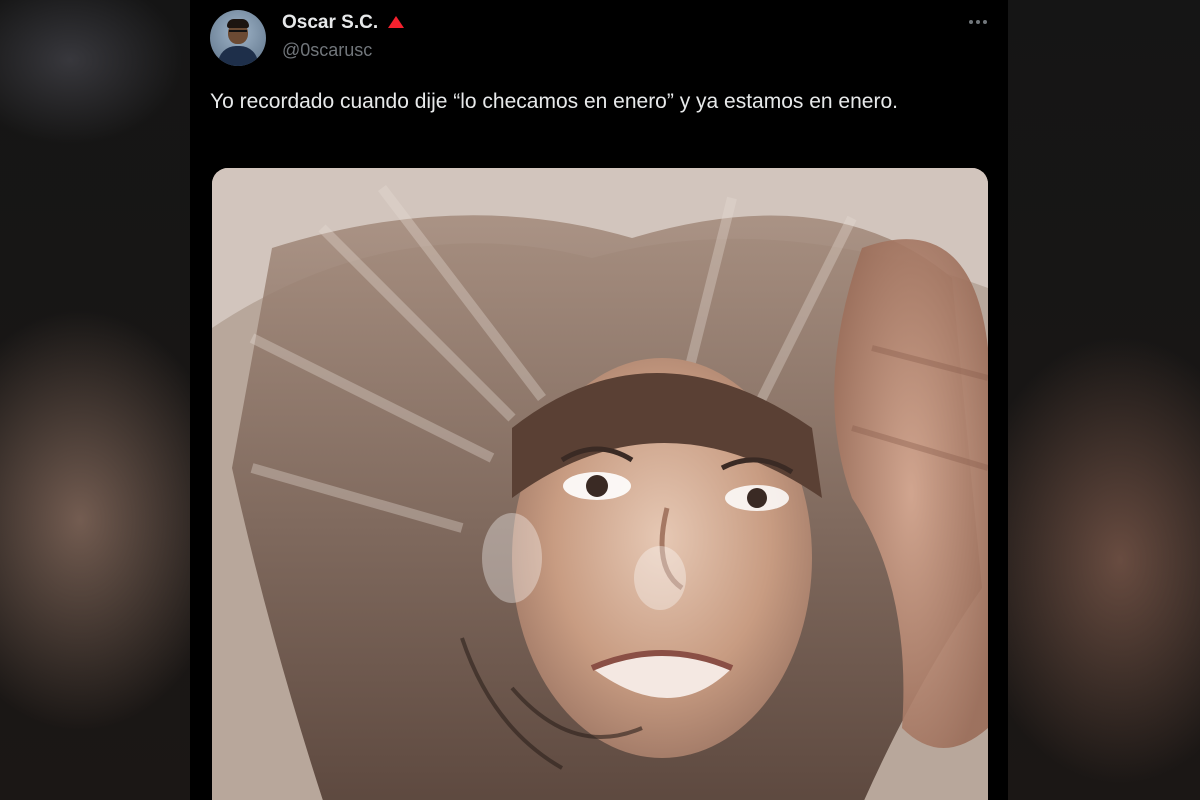 The height and width of the screenshot is (800, 1200). I want to click on author-name-row: Oscar S.C., so click(343, 23).